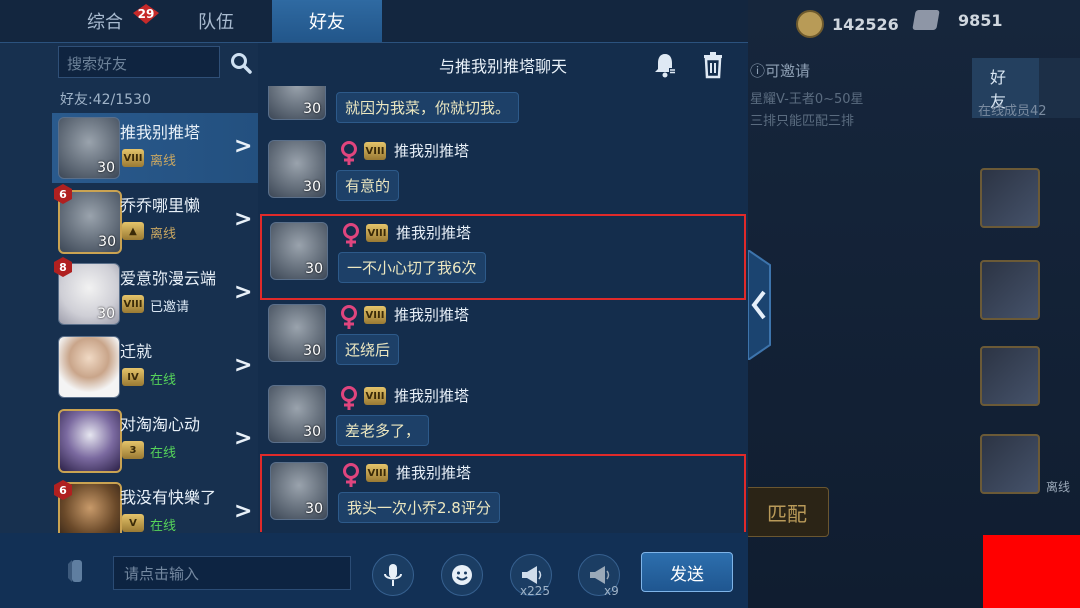 This screenshot has width=1080, height=608. What do you see at coordinates (787, 512) in the screenshot?
I see `match-button: 匹配` at bounding box center [787, 512].